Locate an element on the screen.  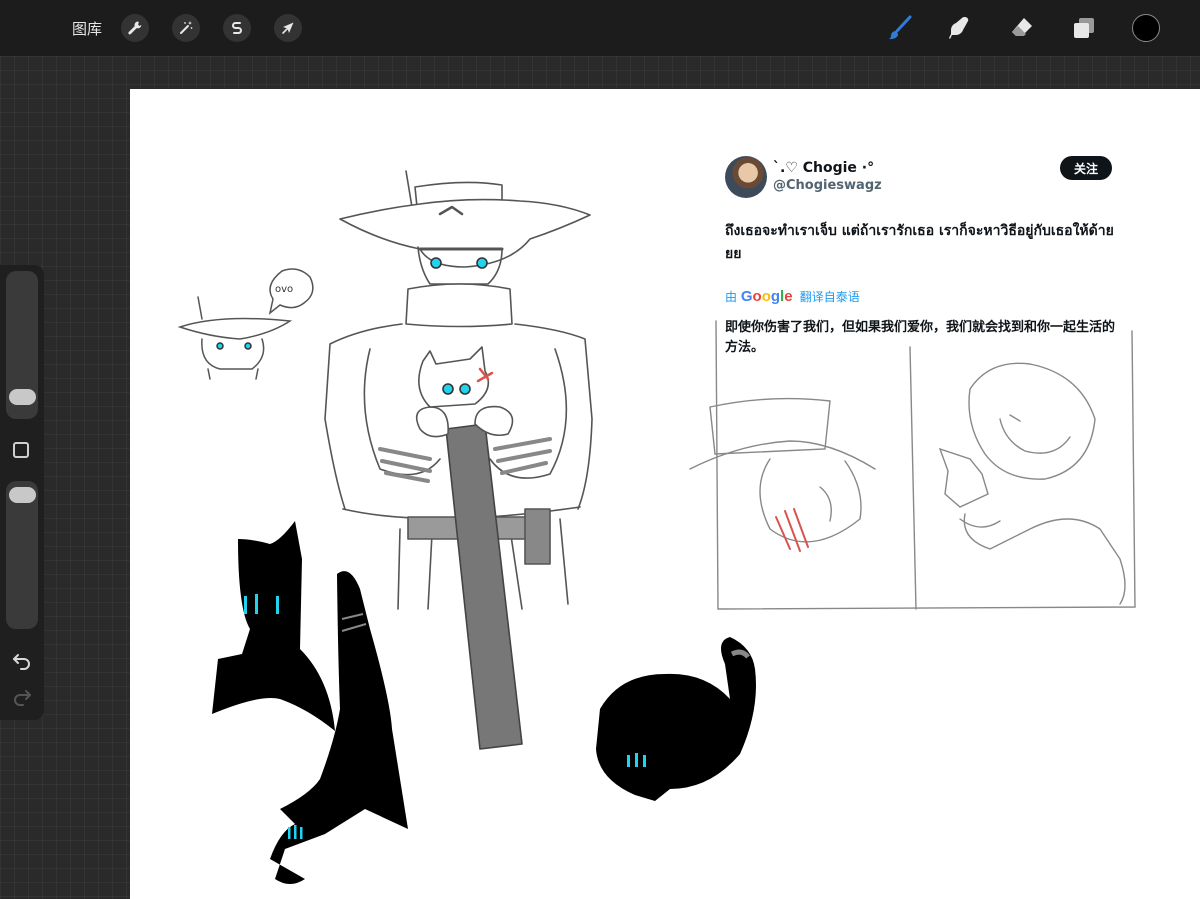
display-name: `.♡ Chogie ·° is located at coordinates (824, 168).